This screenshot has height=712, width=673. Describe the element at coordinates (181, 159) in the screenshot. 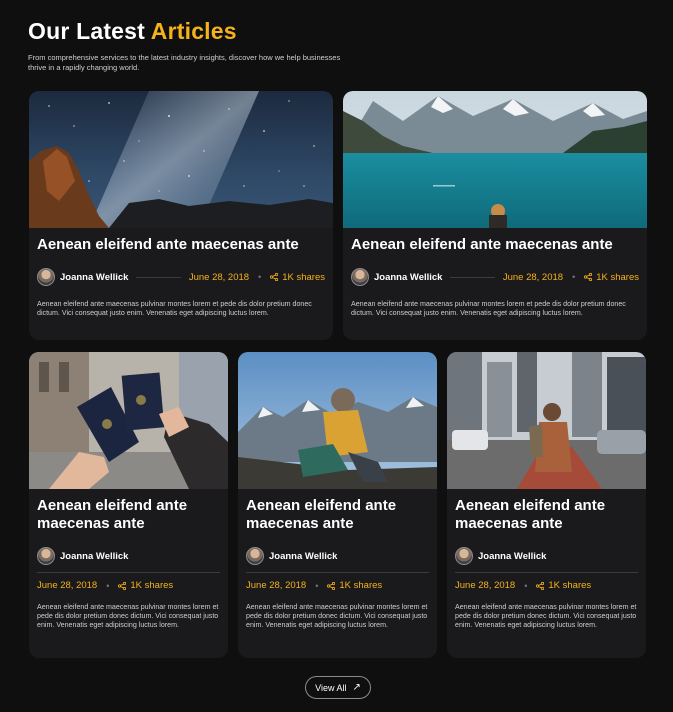

I see `article-image-night-sky` at that location.